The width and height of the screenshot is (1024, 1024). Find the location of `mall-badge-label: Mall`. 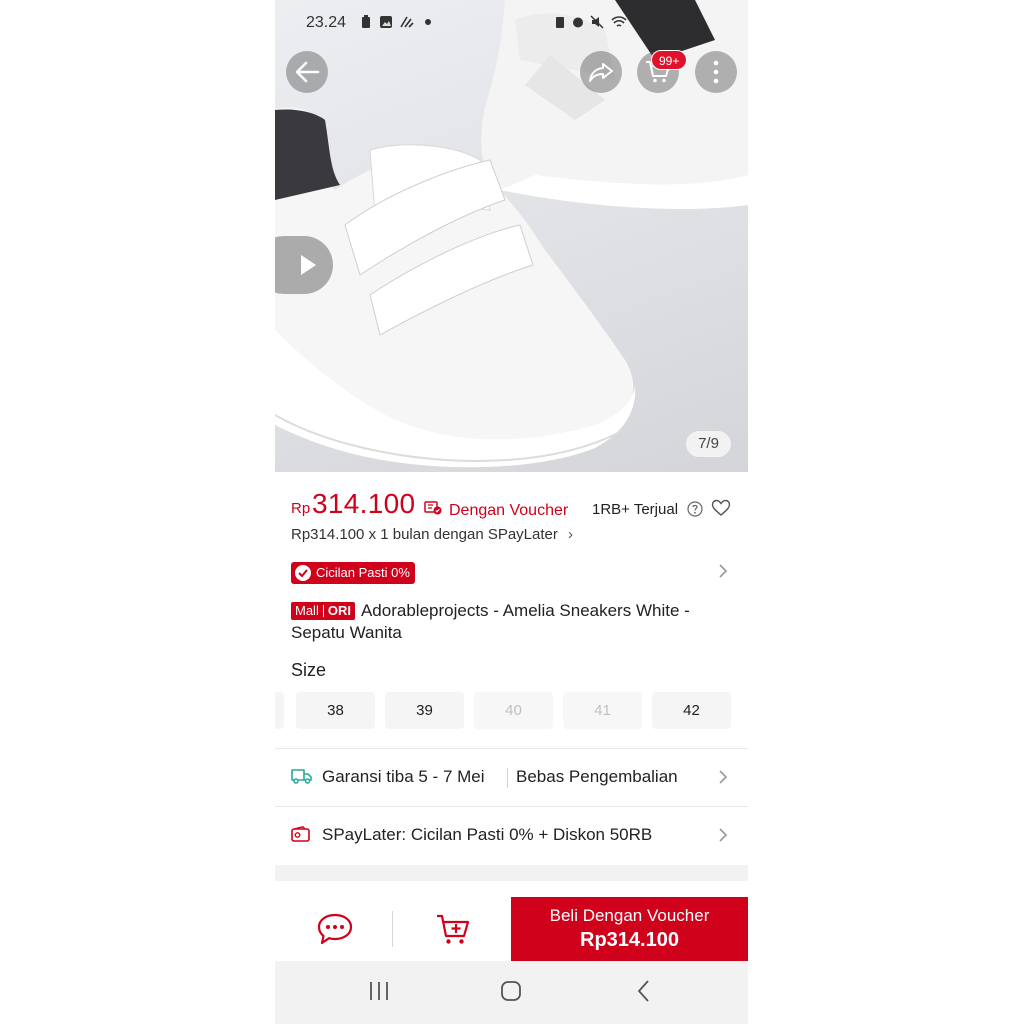

mall-badge-label: Mall is located at coordinates (307, 610).